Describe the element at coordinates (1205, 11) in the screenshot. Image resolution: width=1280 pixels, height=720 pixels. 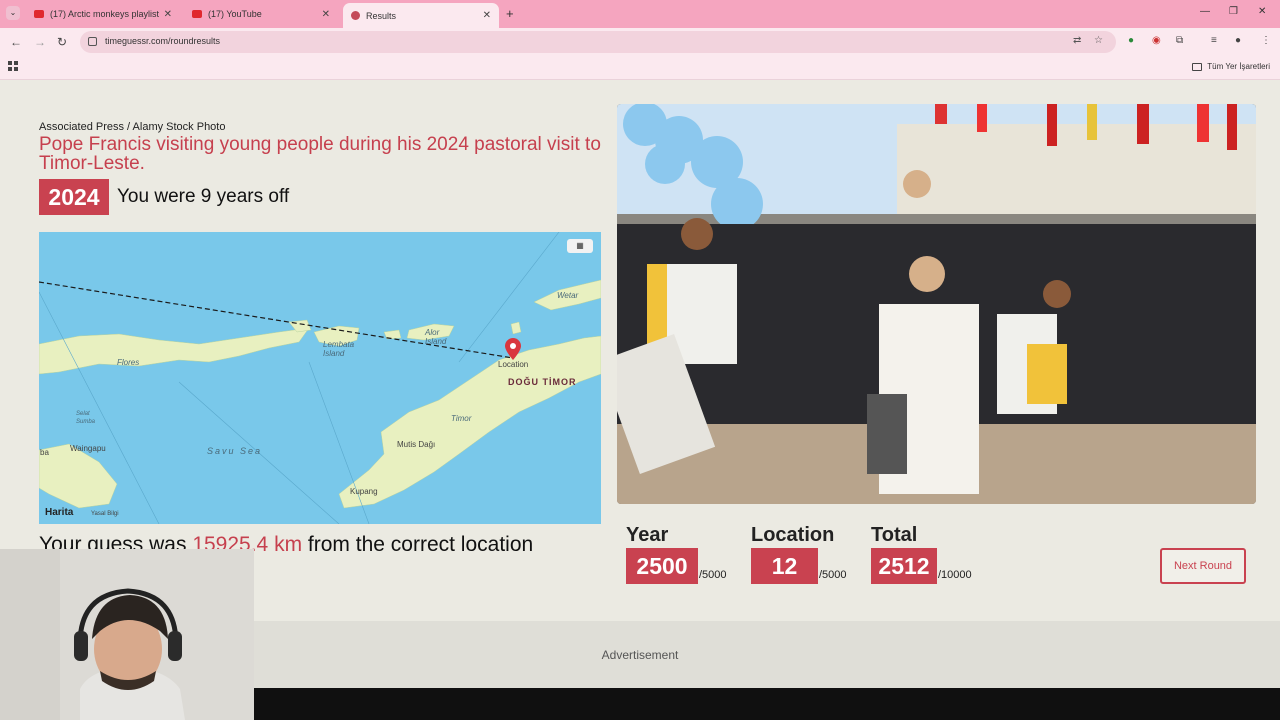
I see `minimize-icon: —` at that location.